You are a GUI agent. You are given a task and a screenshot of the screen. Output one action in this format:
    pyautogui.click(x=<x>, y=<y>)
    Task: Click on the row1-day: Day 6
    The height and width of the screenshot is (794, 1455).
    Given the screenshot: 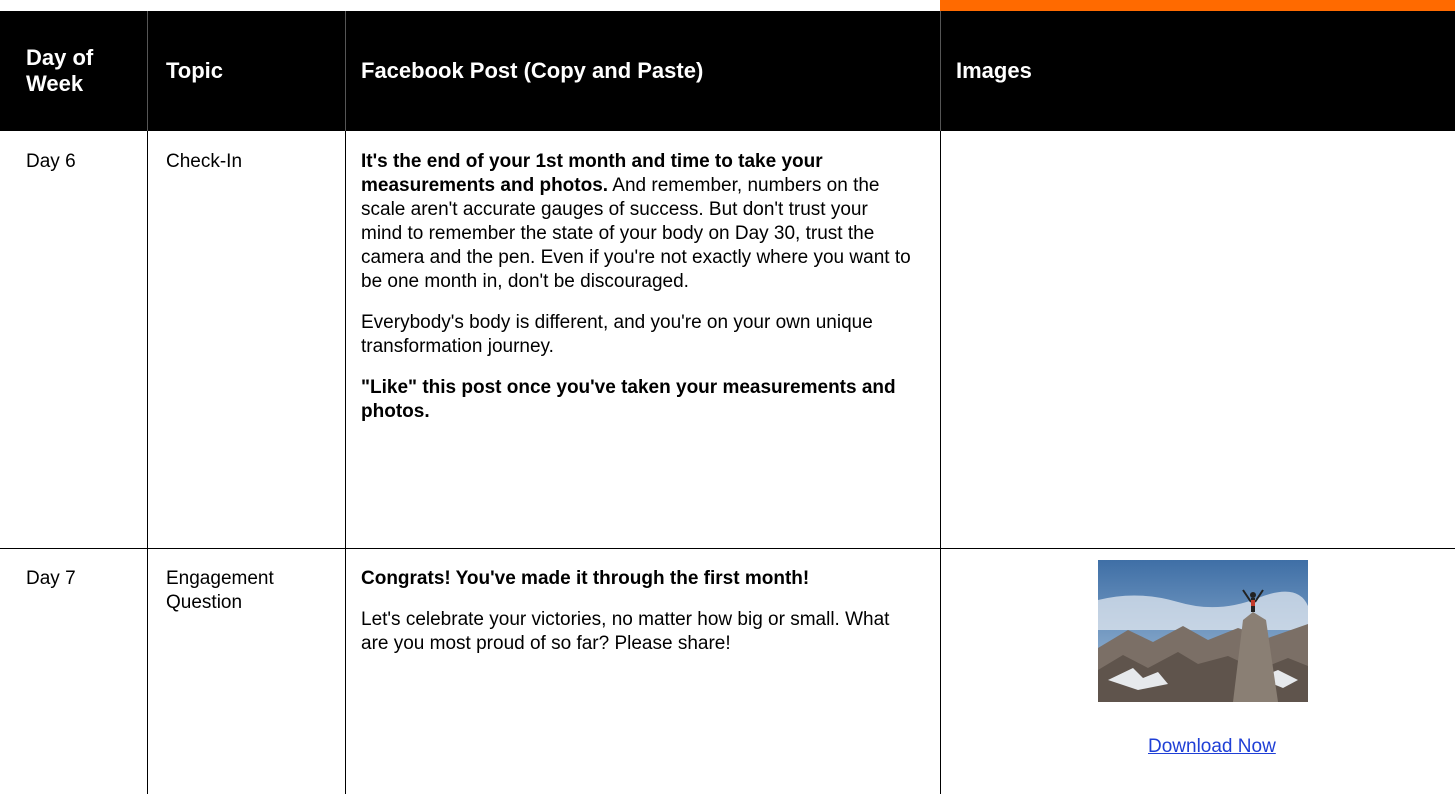 What is the action you would take?
    pyautogui.click(x=51, y=161)
    